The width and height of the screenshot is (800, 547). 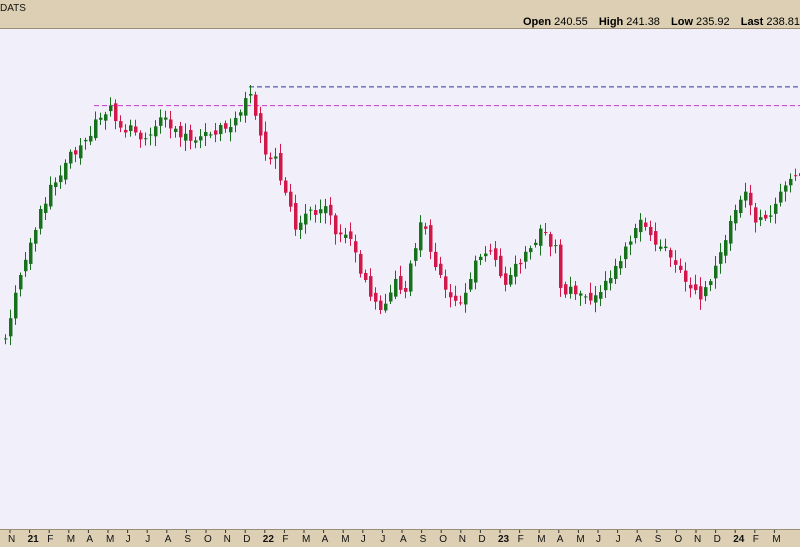 What do you see at coordinates (13, 8) in the screenshot?
I see `ticker-symbol: DATS` at bounding box center [13, 8].